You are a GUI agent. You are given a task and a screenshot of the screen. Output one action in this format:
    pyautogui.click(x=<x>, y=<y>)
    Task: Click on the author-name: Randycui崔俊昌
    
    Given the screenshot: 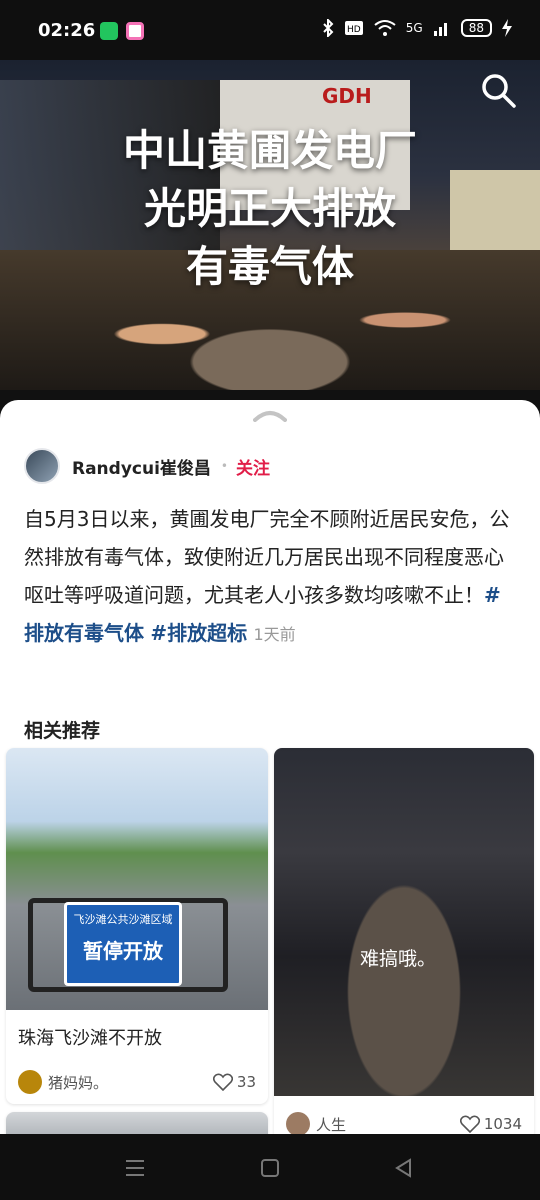 What is the action you would take?
    pyautogui.click(x=141, y=466)
    